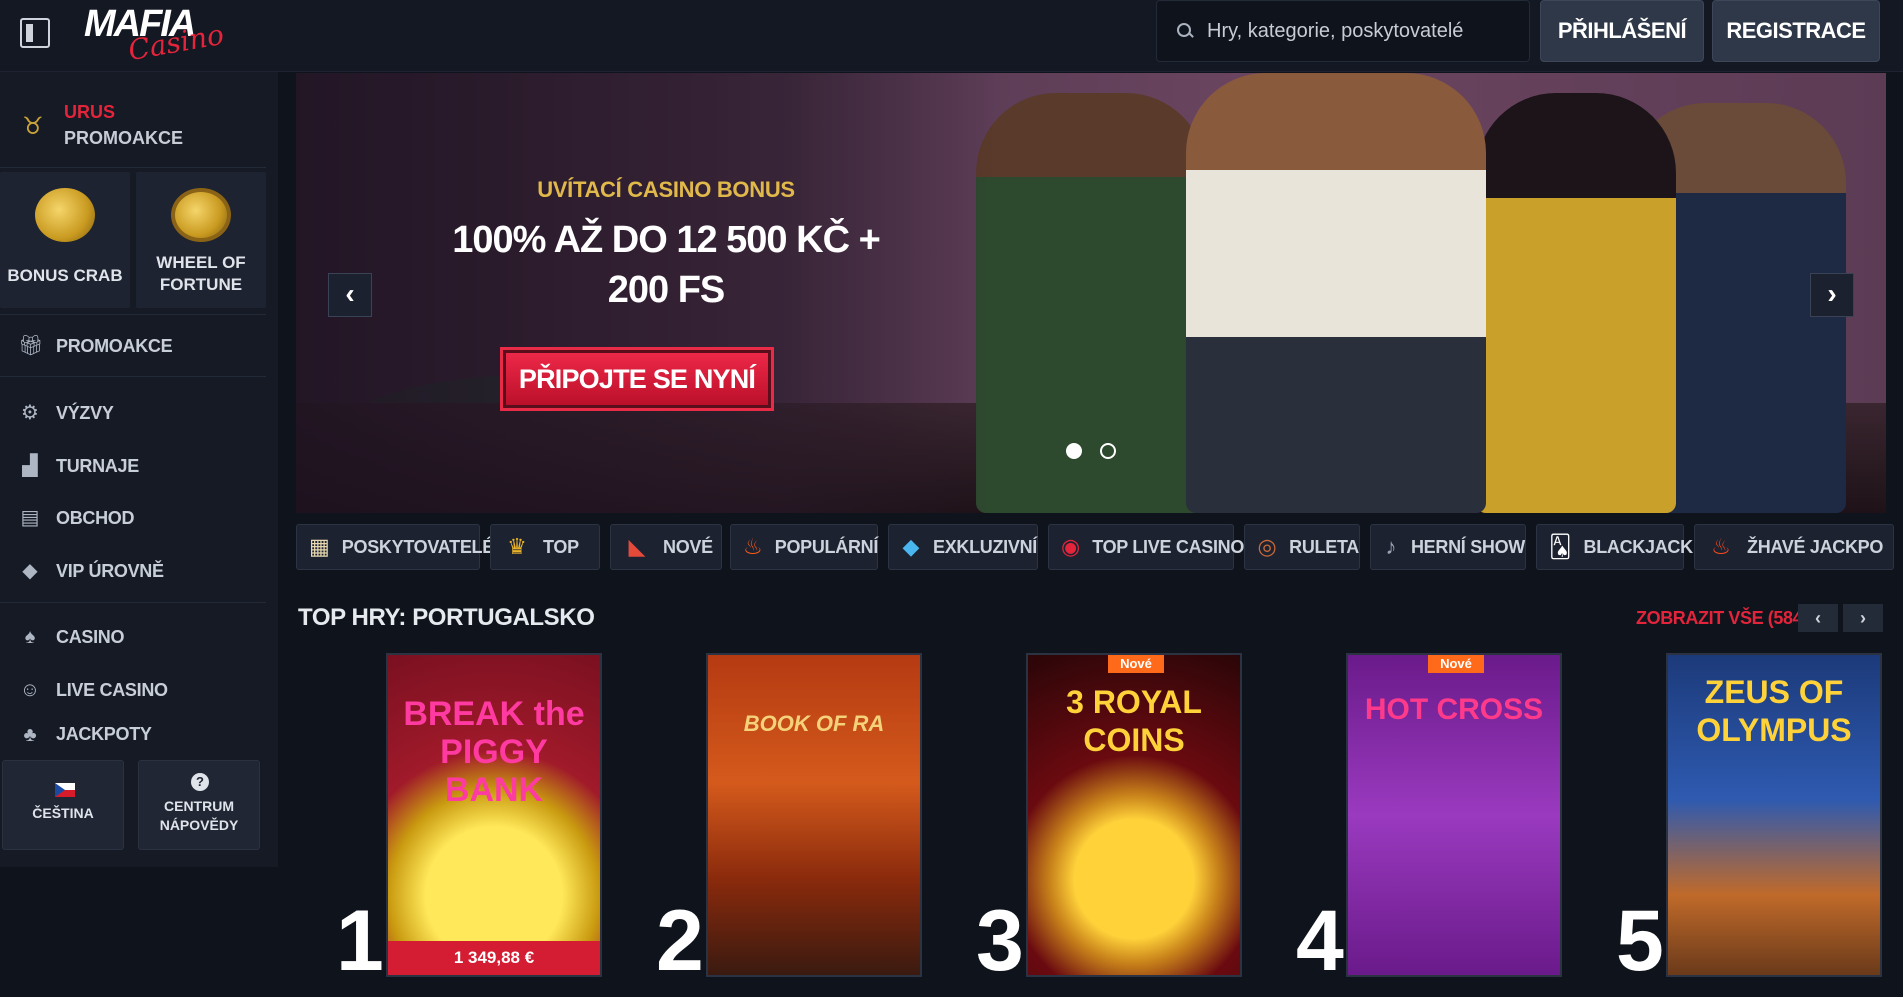 The image size is (1903, 997). I want to click on sidebar-item-label: VIP ÚROVNĚ, so click(110, 570).